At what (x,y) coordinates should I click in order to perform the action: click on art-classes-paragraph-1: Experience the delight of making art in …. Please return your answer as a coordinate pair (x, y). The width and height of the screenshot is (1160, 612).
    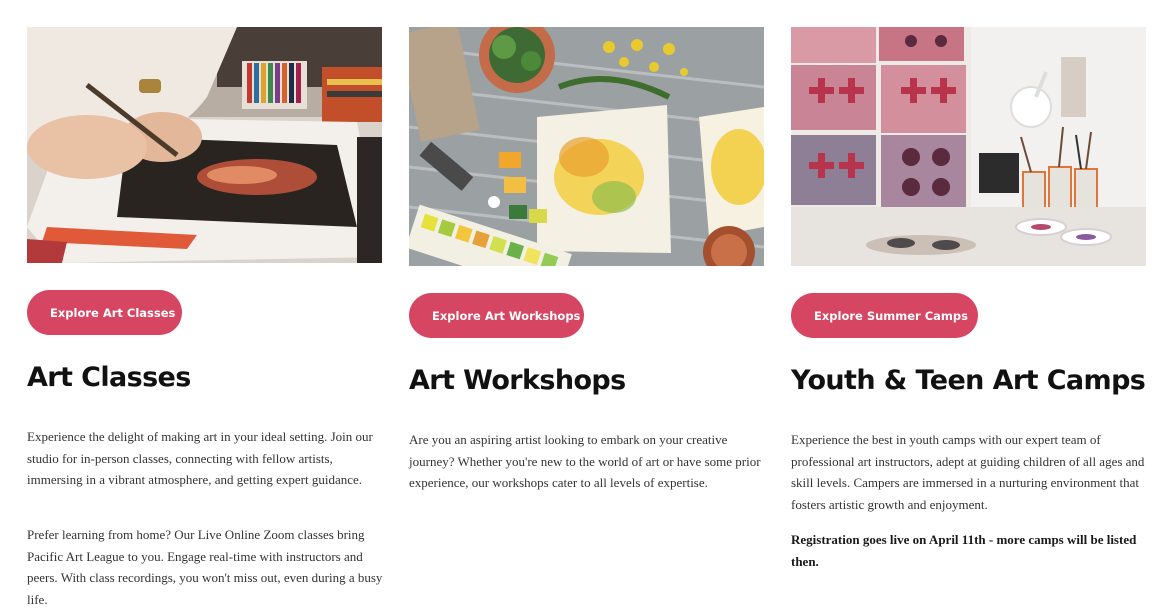
    Looking at the image, I should click on (200, 458).